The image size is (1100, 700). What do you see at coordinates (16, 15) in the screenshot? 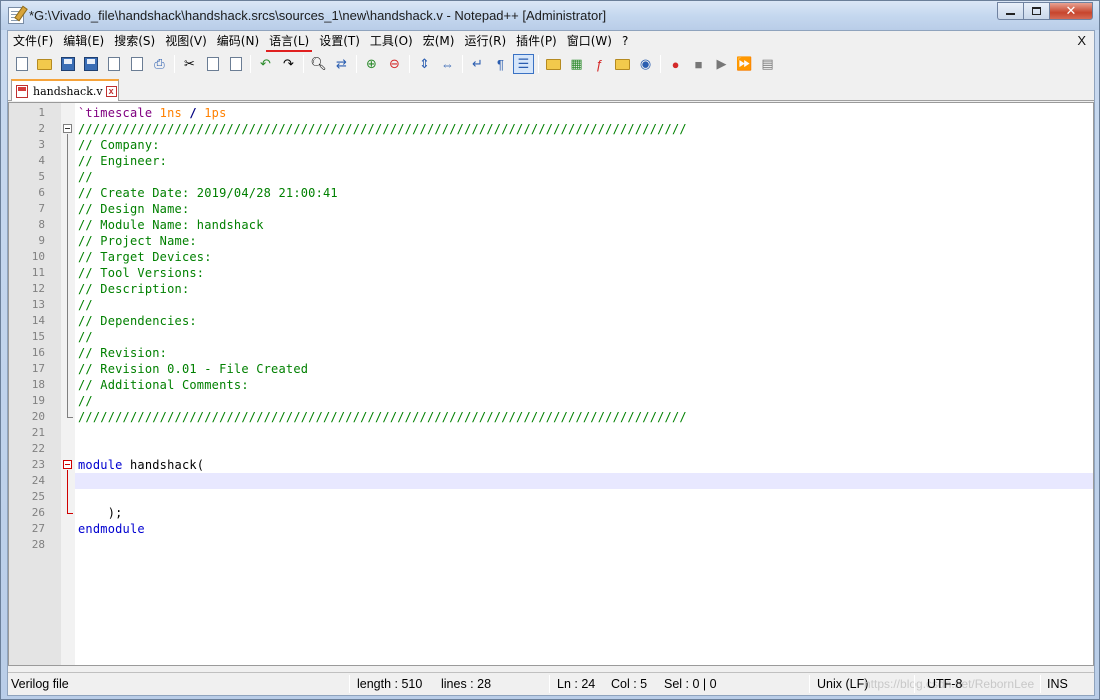
I see `notepad-app-icon` at bounding box center [16, 15].